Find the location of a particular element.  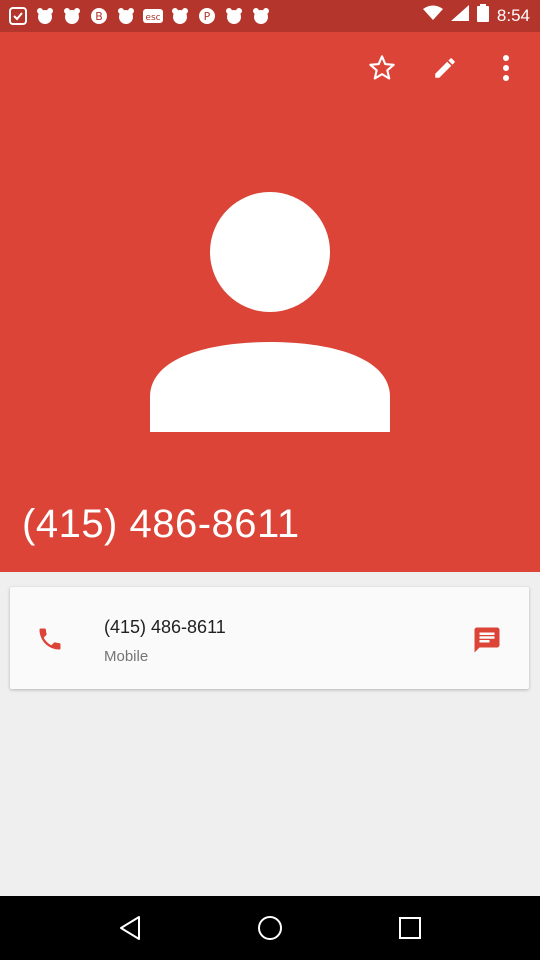

edit-pencil-icon is located at coordinates (445, 68).